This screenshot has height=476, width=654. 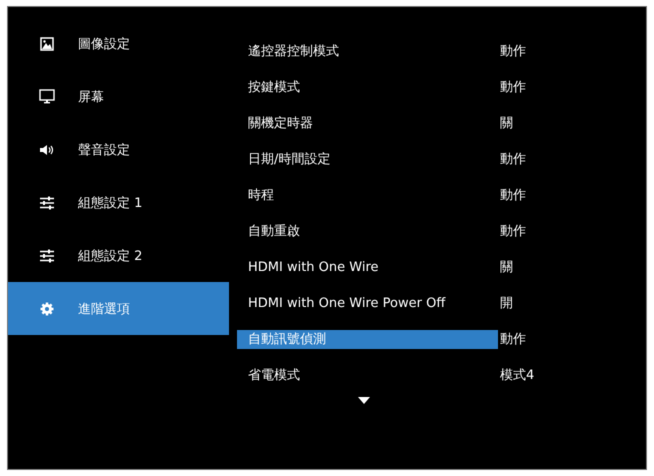 What do you see at coordinates (367, 375) in the screenshot?
I see `setting-item: 省電模式` at bounding box center [367, 375].